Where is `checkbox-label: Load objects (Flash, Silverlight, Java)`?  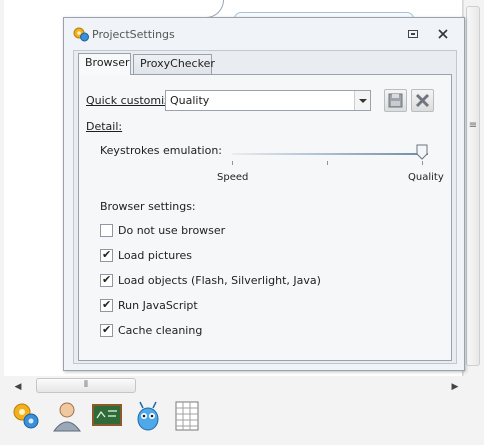
checkbox-label: Load objects (Flash, Silverlight, Java) is located at coordinates (219, 280).